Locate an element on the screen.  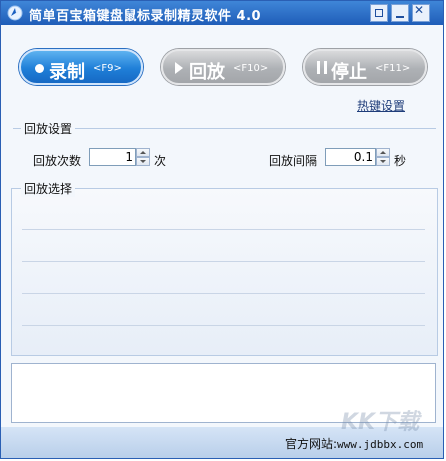
record-button-label: 录制 is located at coordinates (67, 72).